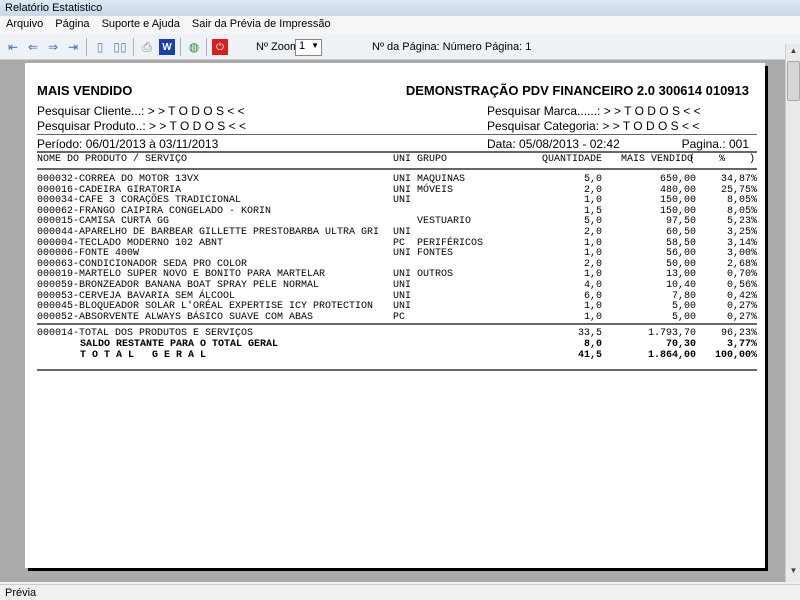 The width and height of the screenshot is (800, 600). I want to click on filter-produto: Pesquisar Produto..: > > T O D O S < <, so click(141, 126).